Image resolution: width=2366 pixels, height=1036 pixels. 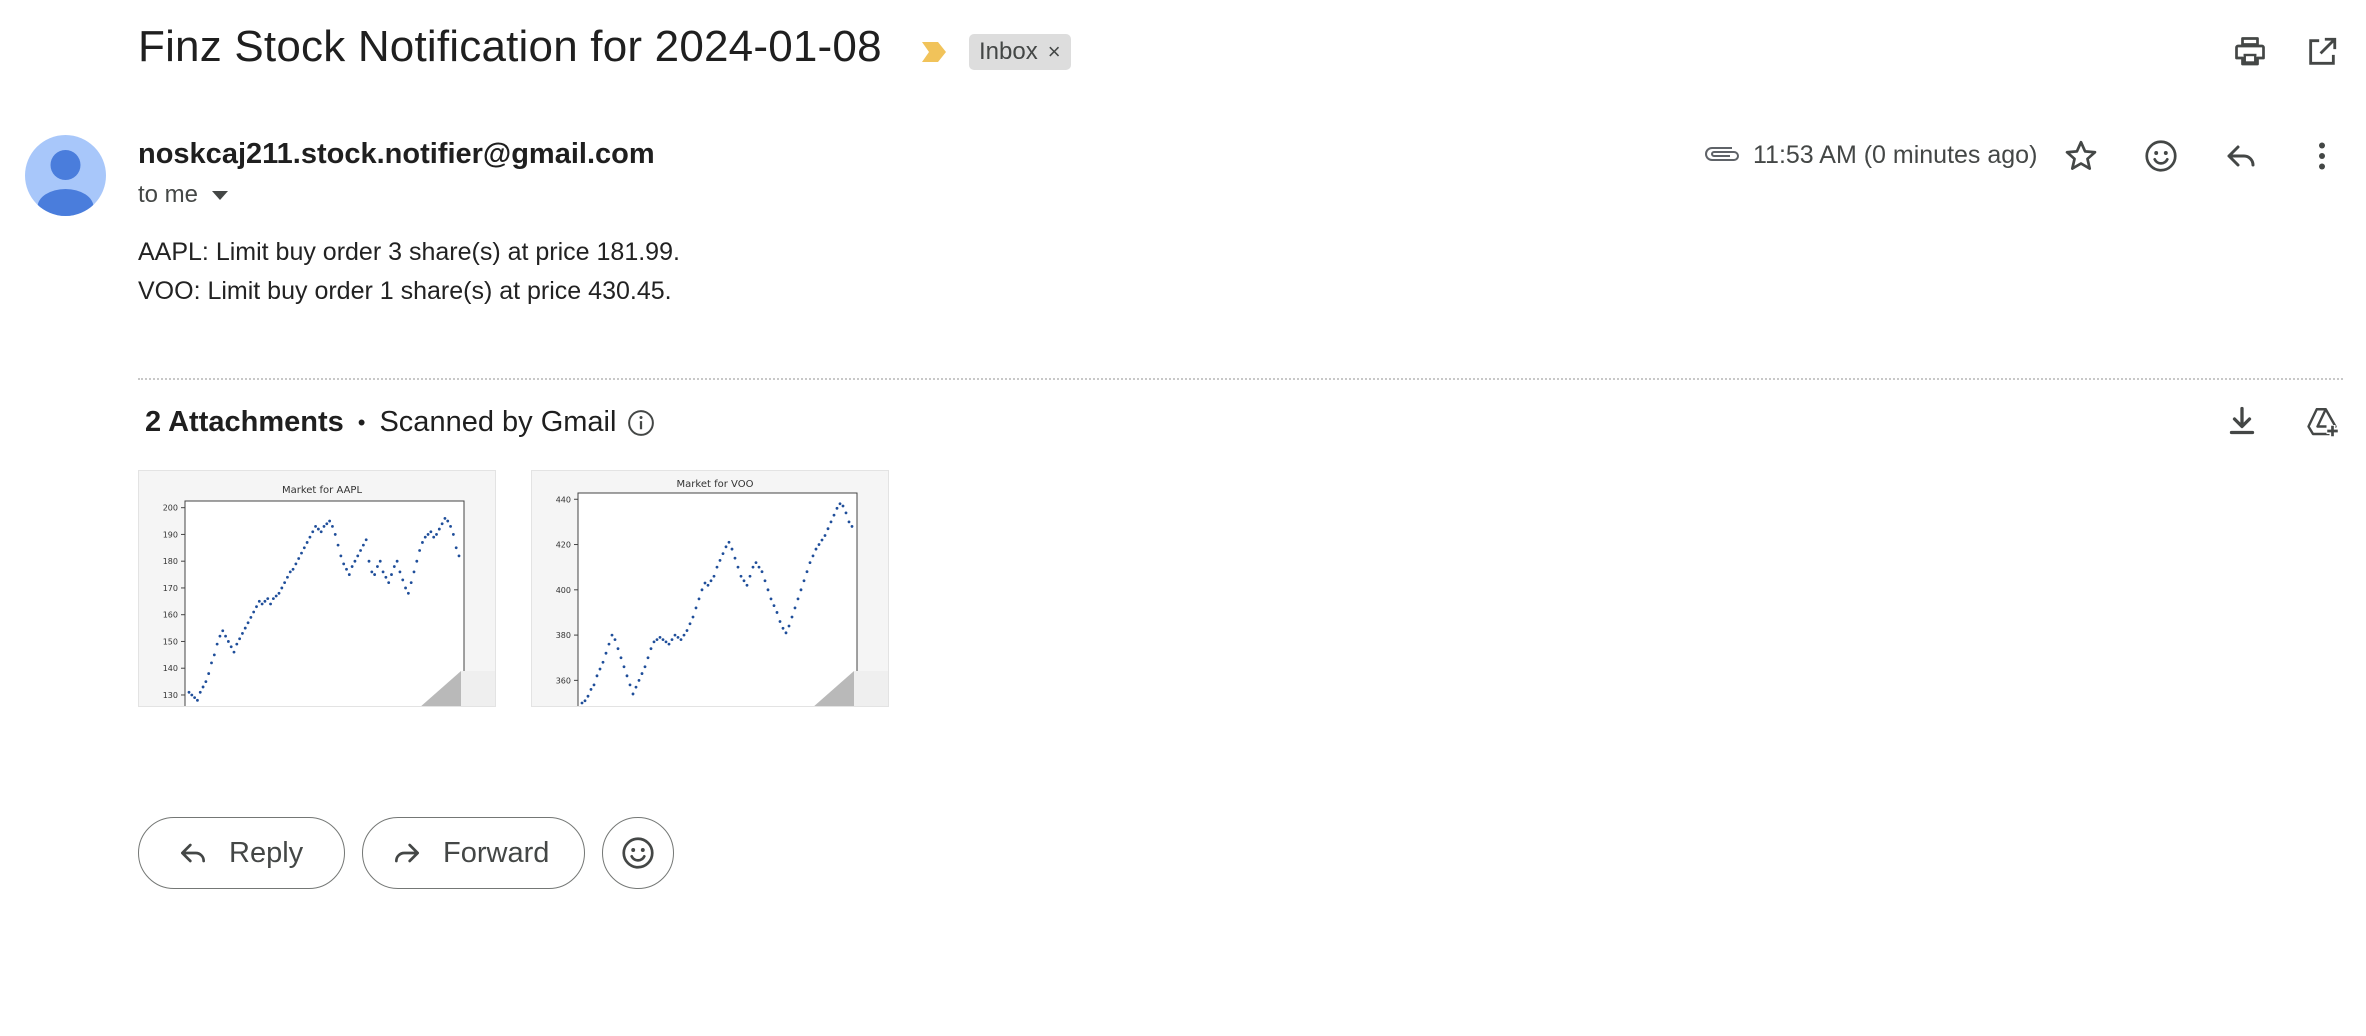 What do you see at coordinates (2081, 156) in the screenshot?
I see `star-button` at bounding box center [2081, 156].